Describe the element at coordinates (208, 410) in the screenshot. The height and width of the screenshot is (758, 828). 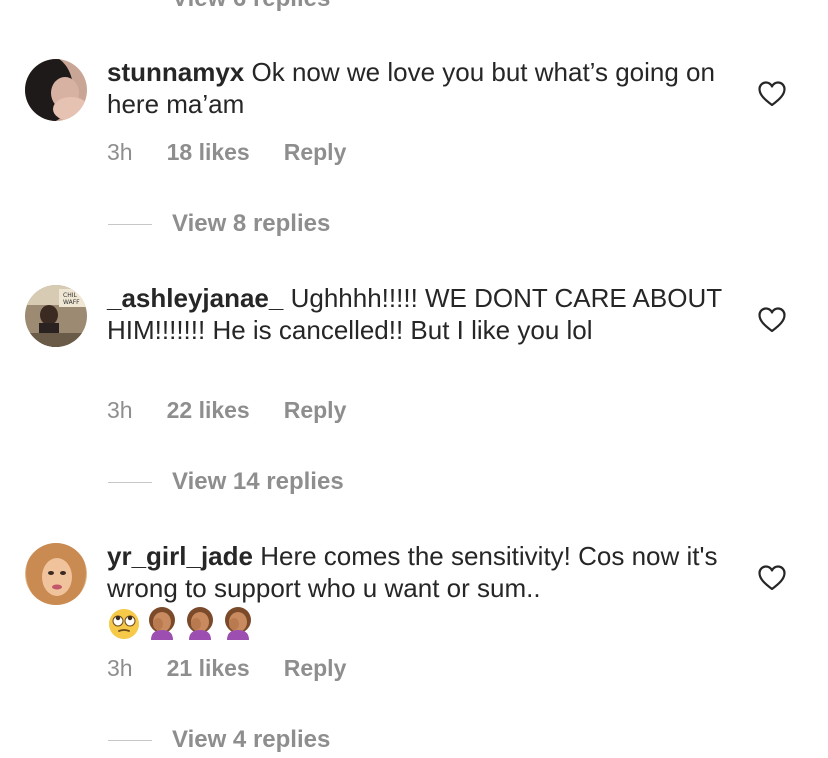
I see `comment-likes: 22 likes` at that location.